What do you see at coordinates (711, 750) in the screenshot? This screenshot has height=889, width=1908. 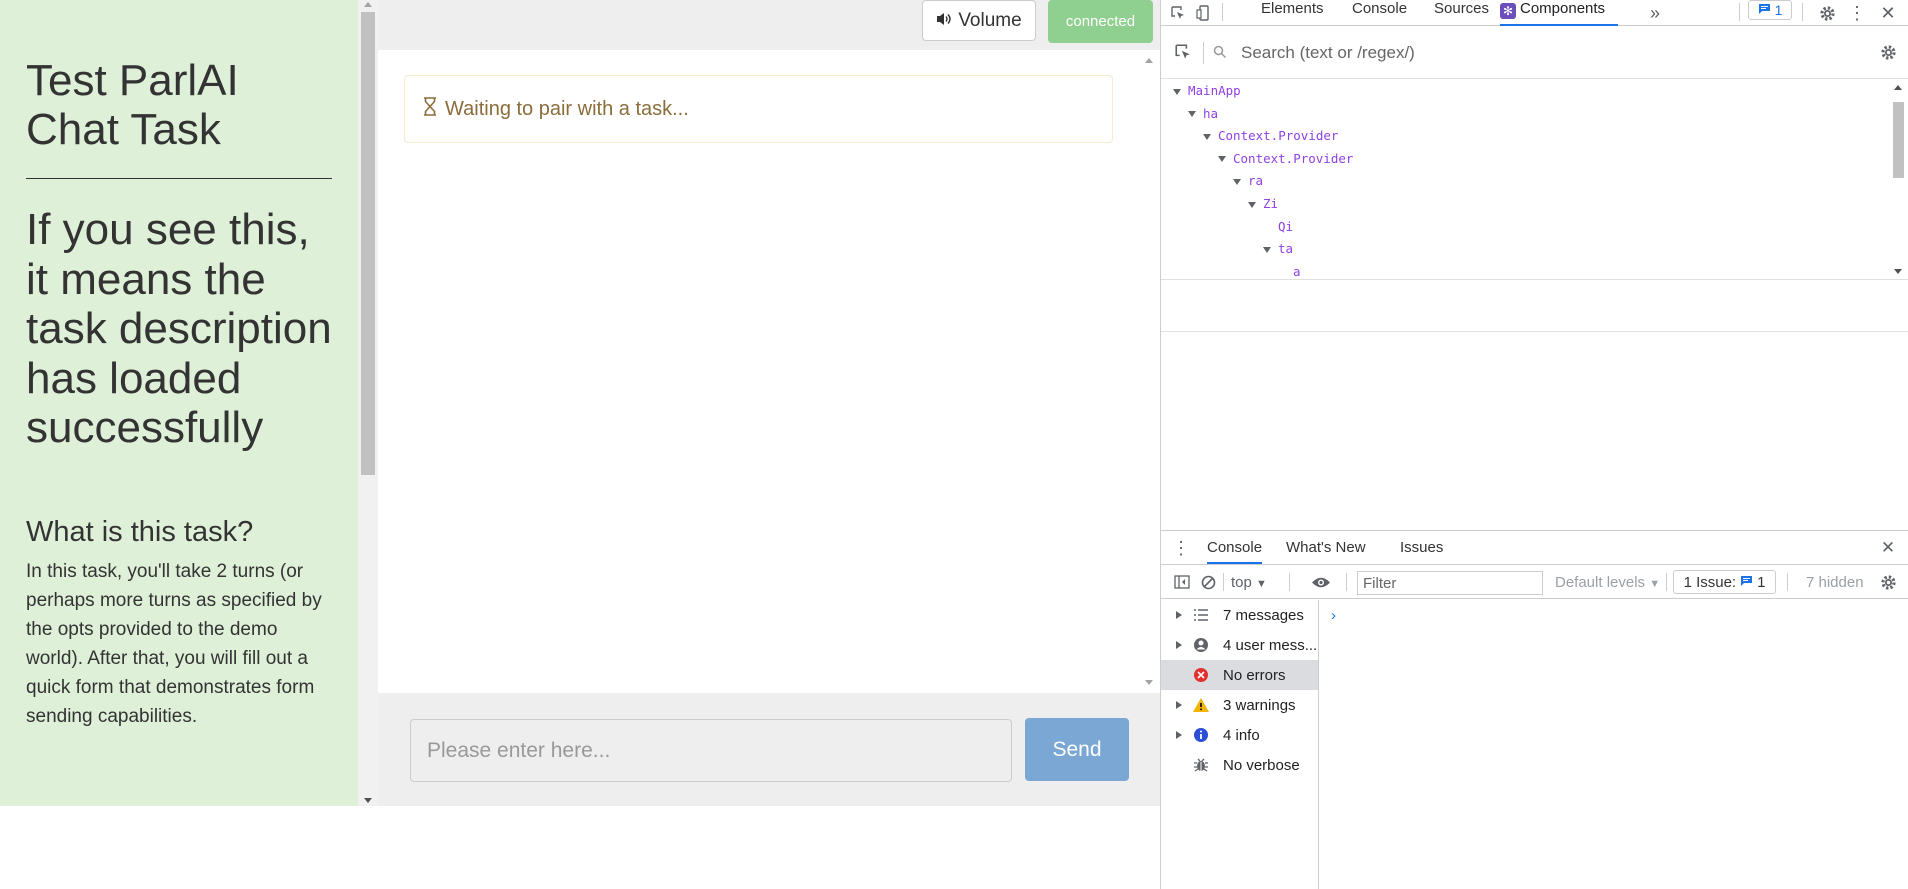 I see `message-input` at bounding box center [711, 750].